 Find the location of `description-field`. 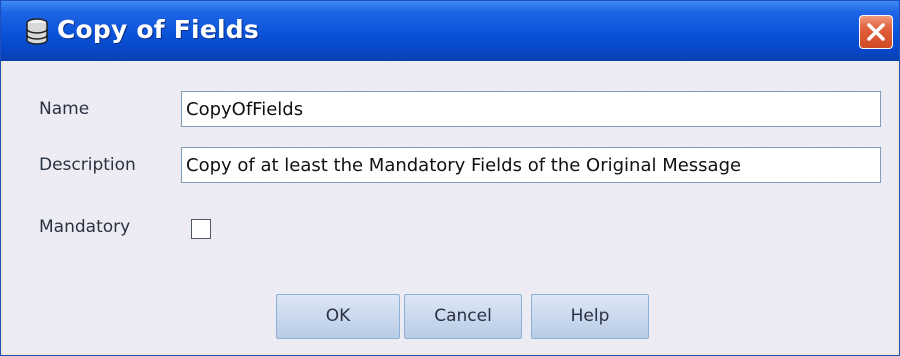

description-field is located at coordinates (531, 165).